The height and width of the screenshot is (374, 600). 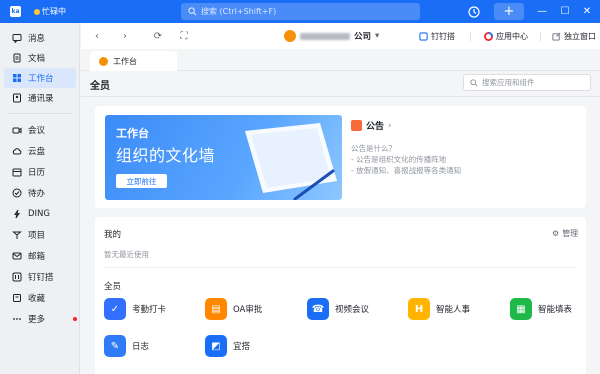 I want to click on sidebar-item-label: 日历, so click(x=37, y=173).